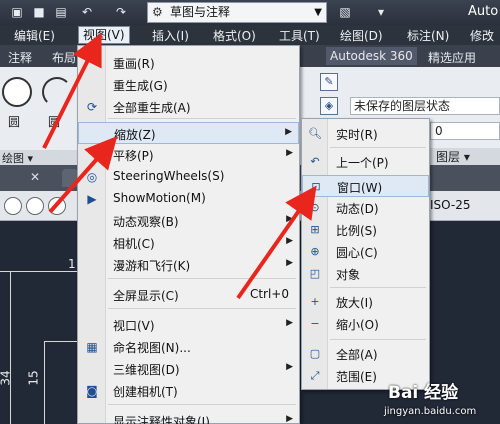  What do you see at coordinates (361, 35) in the screenshot?
I see `menu-draw: 绘图(D)` at bounding box center [361, 35].